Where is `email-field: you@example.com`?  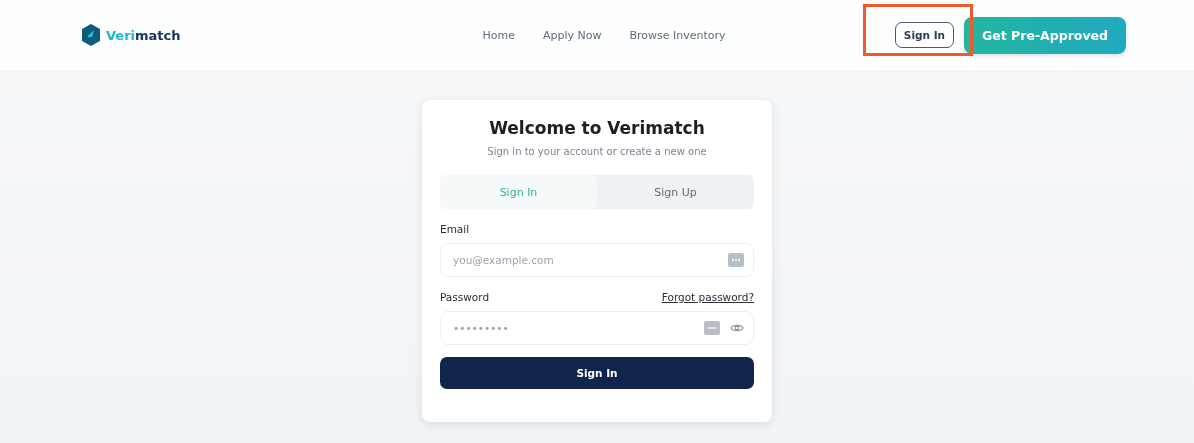
email-field: you@example.com is located at coordinates (597, 260).